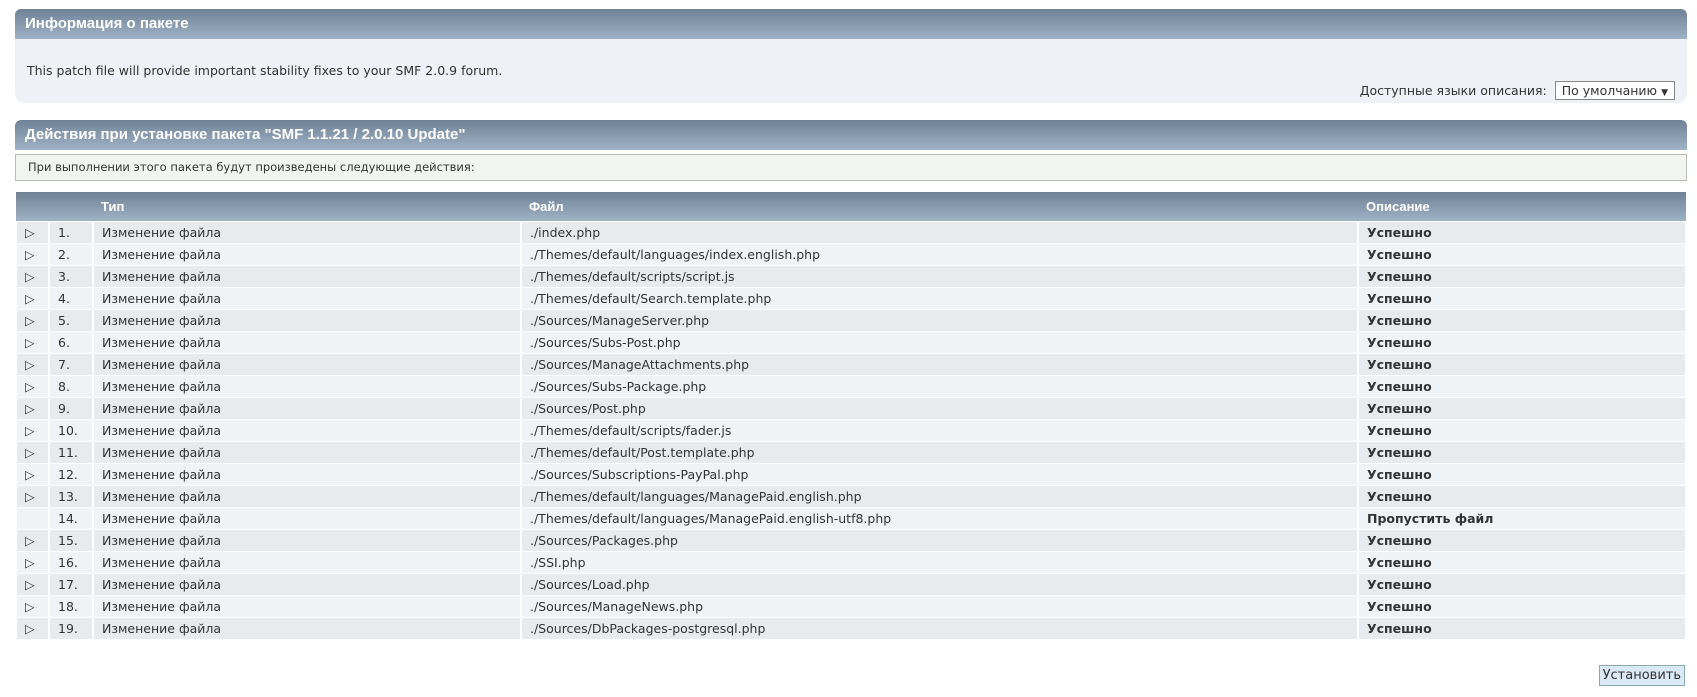  What do you see at coordinates (939, 628) in the screenshot?
I see `file-path: ./Sources/DbPackages-postgresql.php` at bounding box center [939, 628].